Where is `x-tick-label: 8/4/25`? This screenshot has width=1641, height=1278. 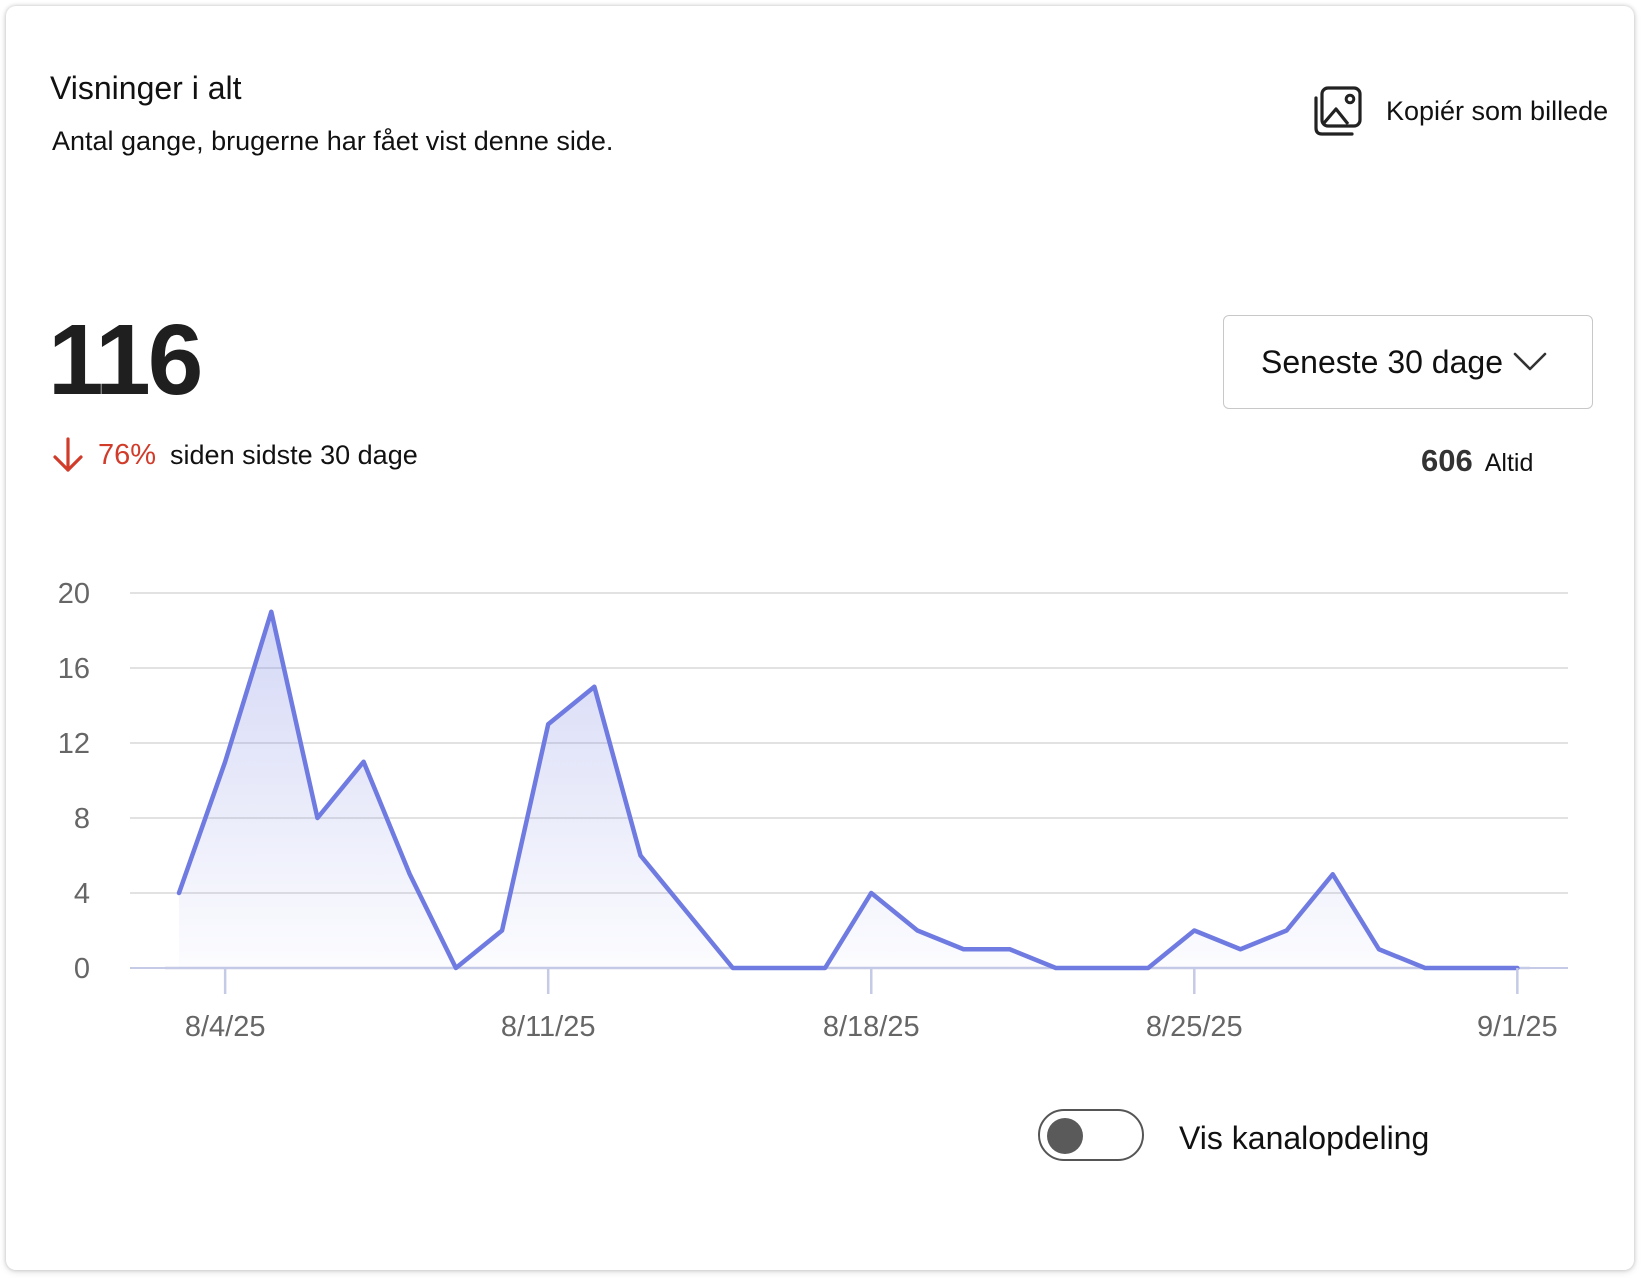
x-tick-label: 8/4/25 is located at coordinates (225, 1027).